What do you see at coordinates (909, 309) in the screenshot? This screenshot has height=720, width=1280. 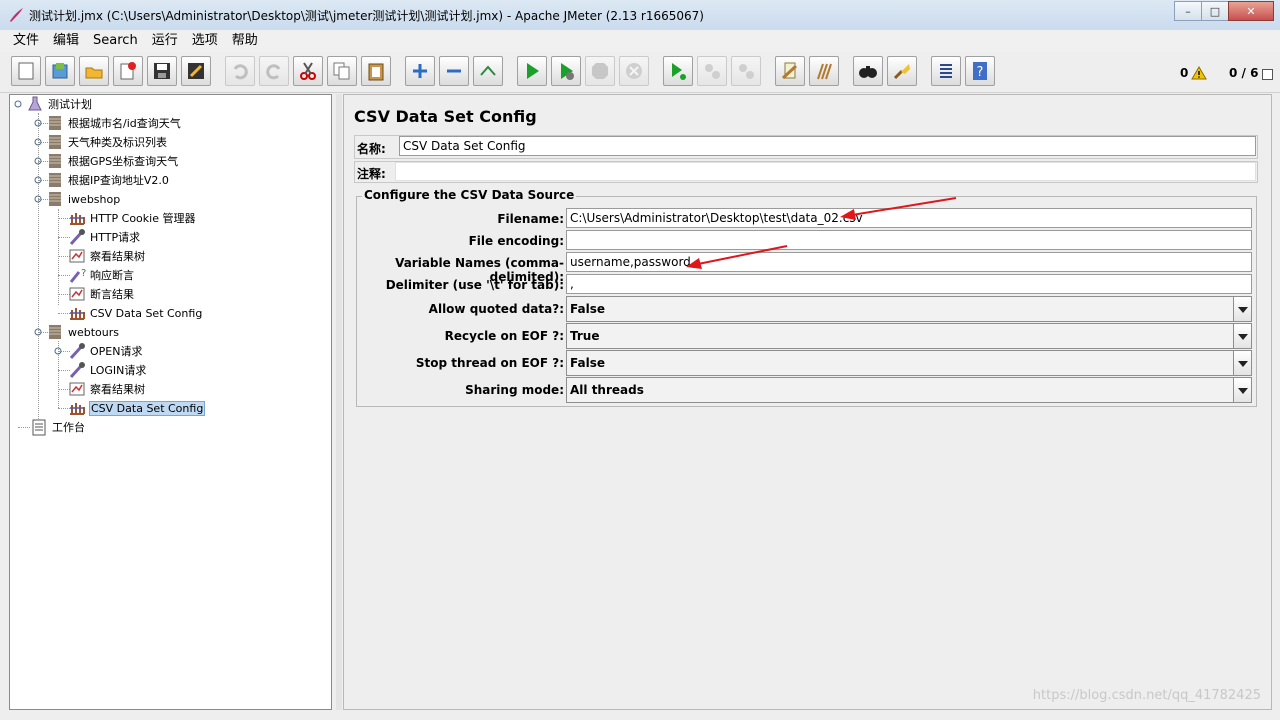 I see `allow-quoted-select: False` at bounding box center [909, 309].